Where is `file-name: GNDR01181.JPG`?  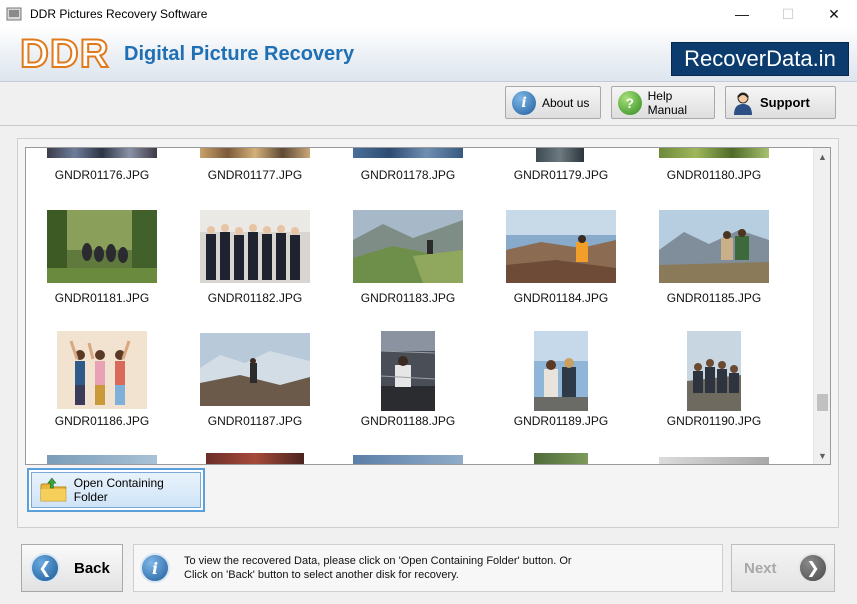 file-name: GNDR01181.JPG is located at coordinates (102, 298).